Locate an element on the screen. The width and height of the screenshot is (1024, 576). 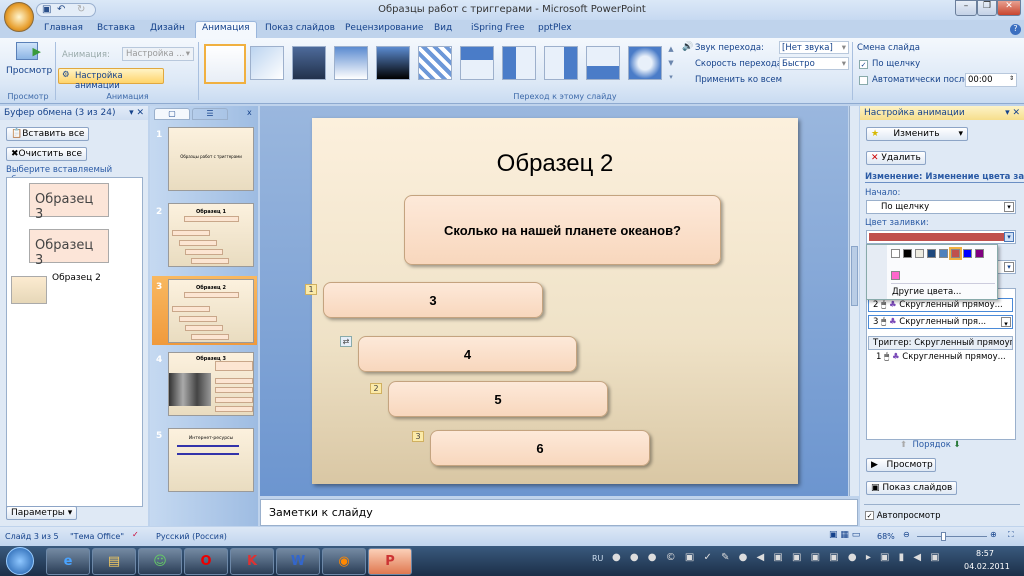
restore-button: ❐ is located at coordinates (987, 8).